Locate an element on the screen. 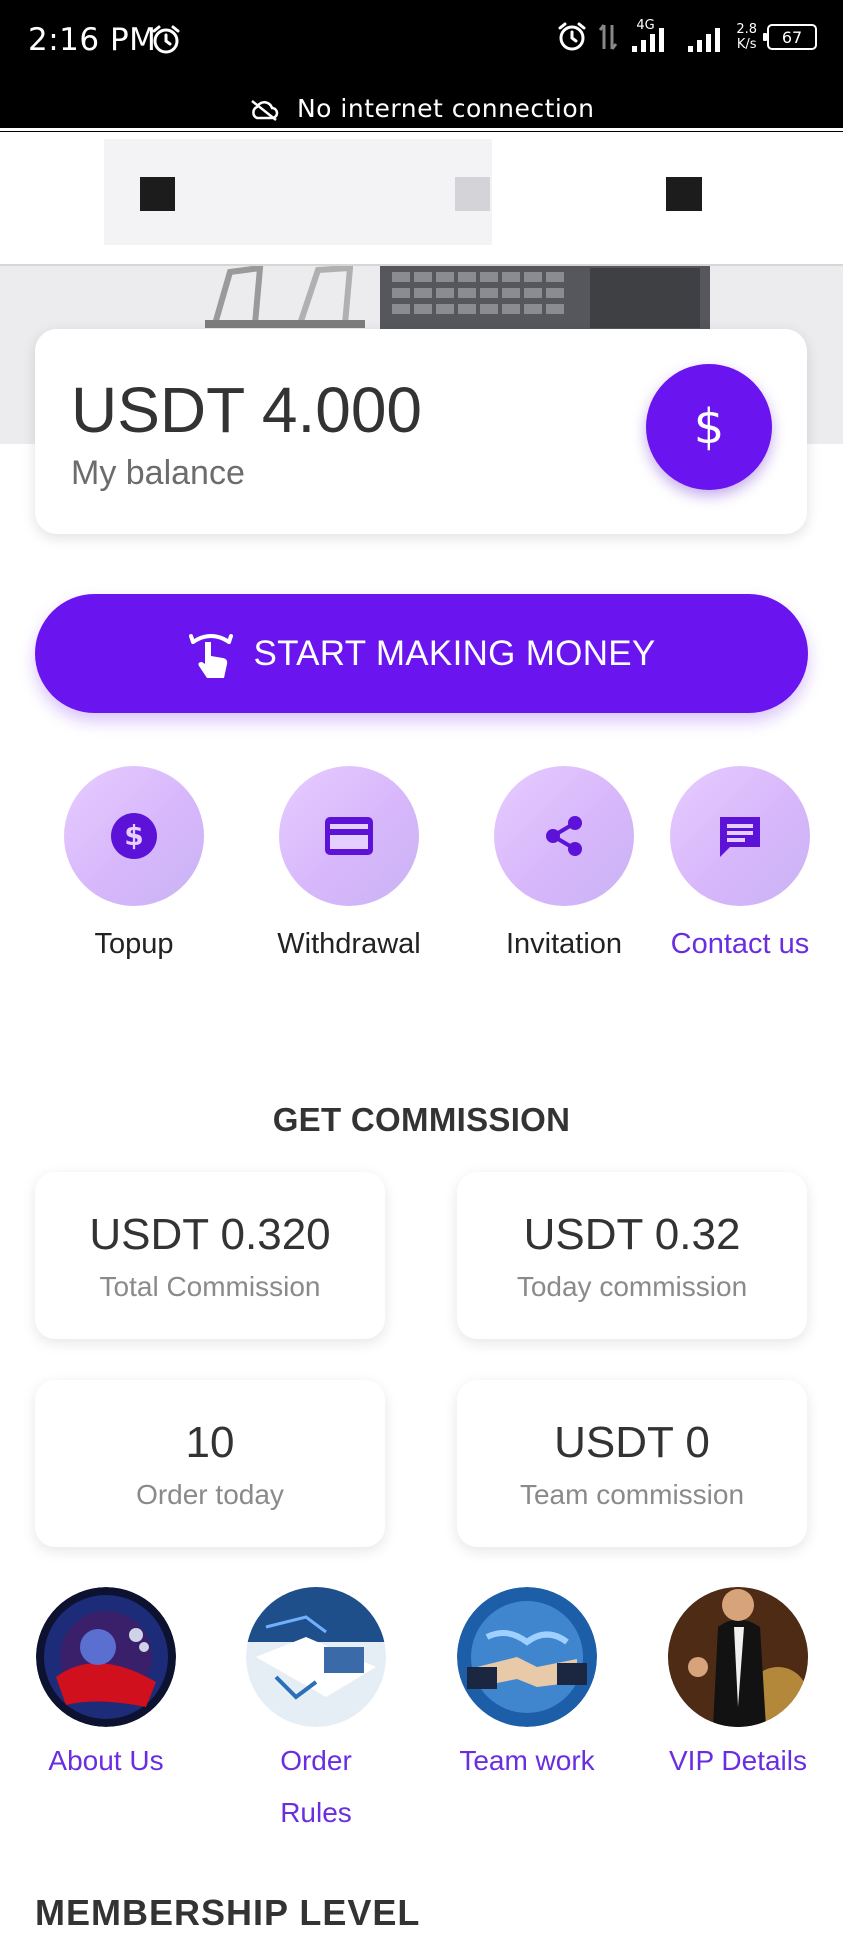  balance-label: My balance is located at coordinates (158, 473).